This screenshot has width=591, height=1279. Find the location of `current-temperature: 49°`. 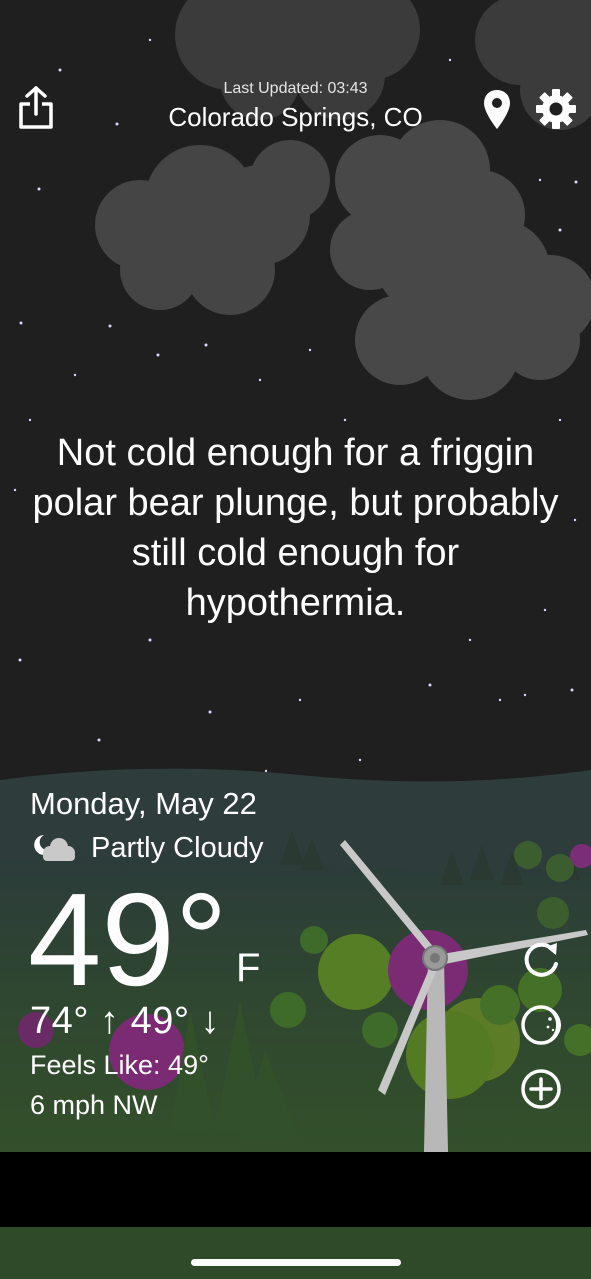

current-temperature: 49° is located at coordinates (128, 939).